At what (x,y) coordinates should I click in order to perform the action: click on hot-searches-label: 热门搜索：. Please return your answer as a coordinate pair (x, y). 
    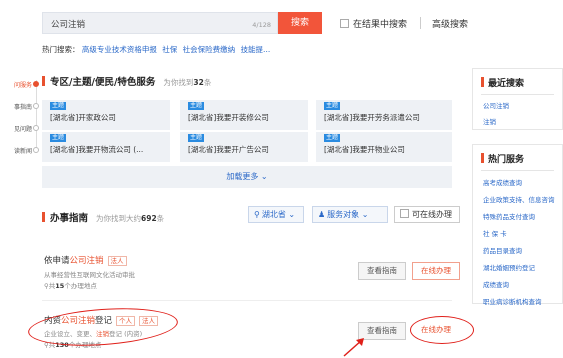
    Looking at the image, I should click on (61, 49).